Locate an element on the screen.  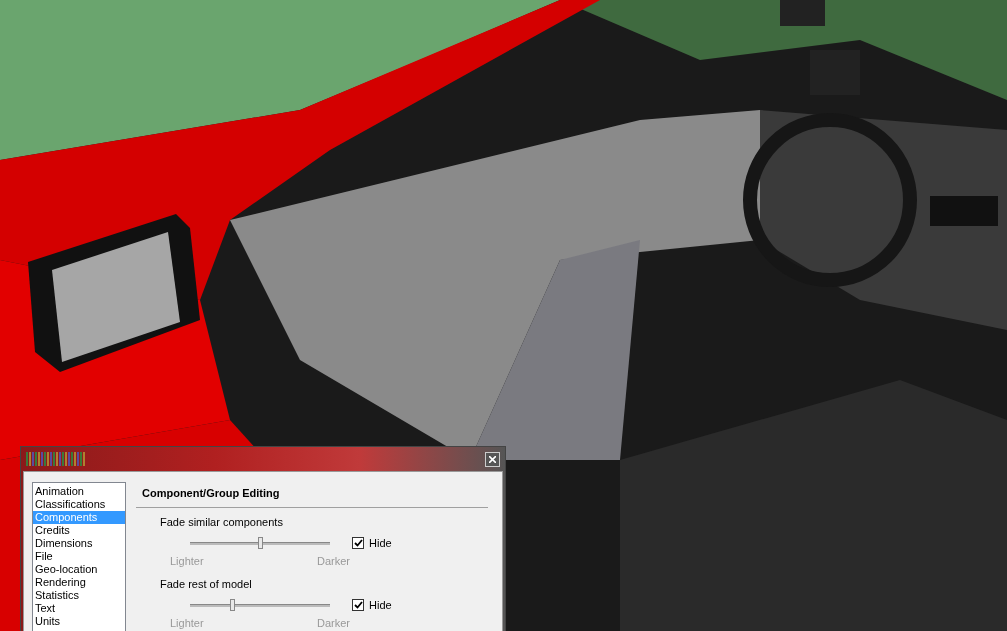
category-item: Dimensions is located at coordinates (79, 543).